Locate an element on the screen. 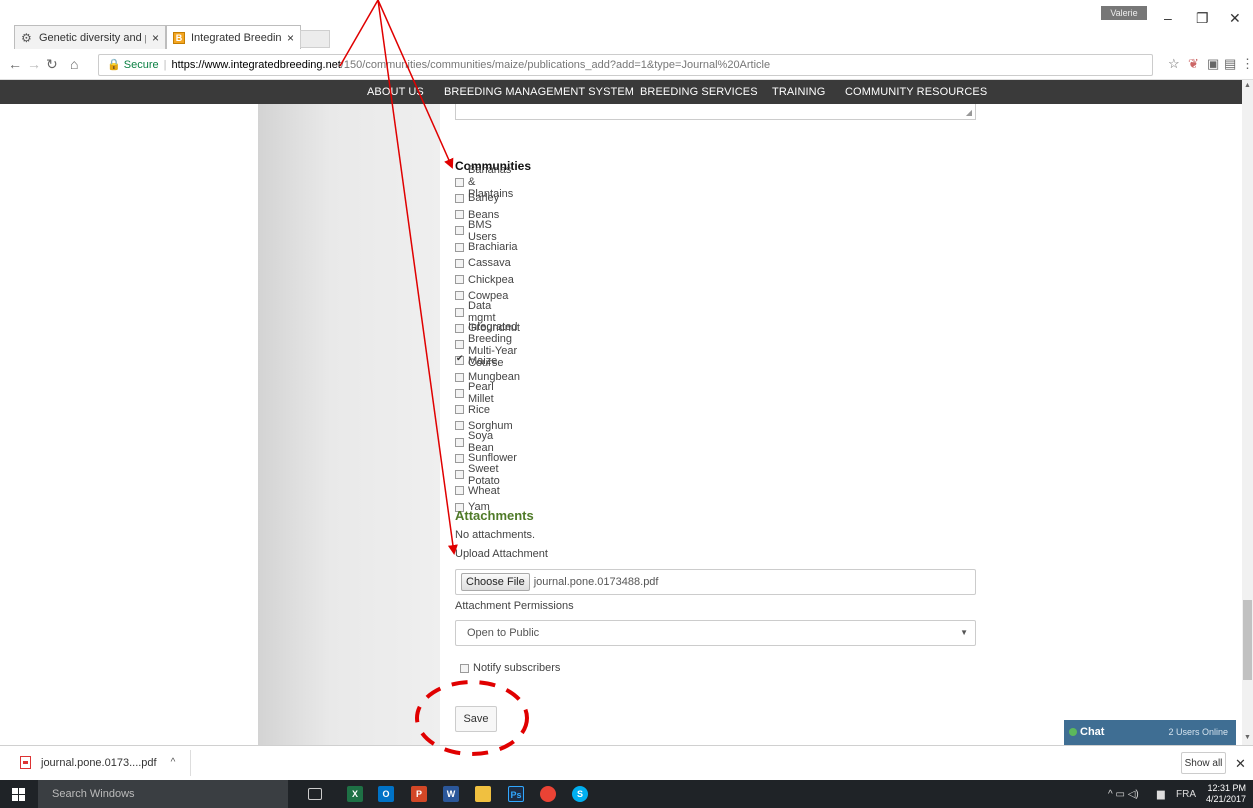 The image size is (1253, 808). powerpoint-icon: P is located at coordinates (419, 794).